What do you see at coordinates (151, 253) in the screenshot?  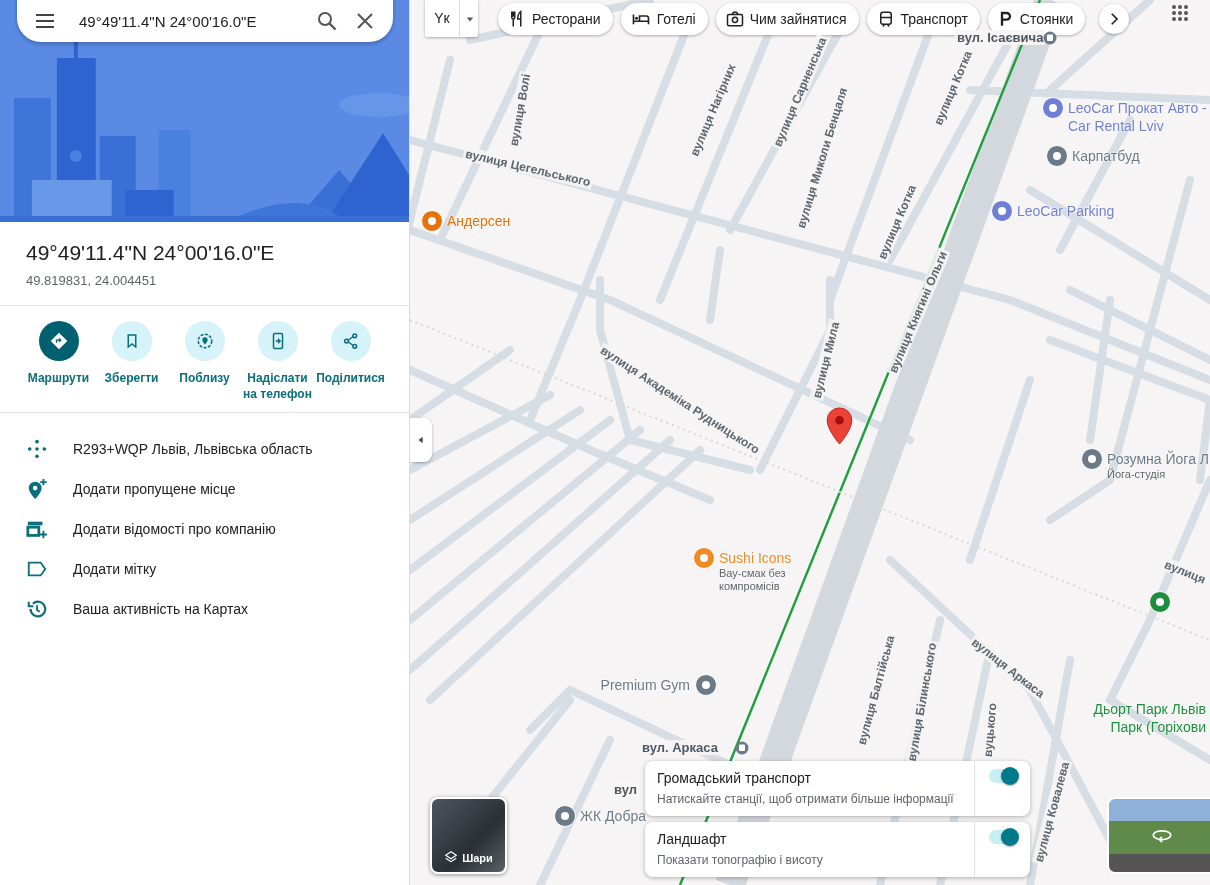 I see `place-title: 49°49'11.4"N 24°00'16.0"E` at bounding box center [151, 253].